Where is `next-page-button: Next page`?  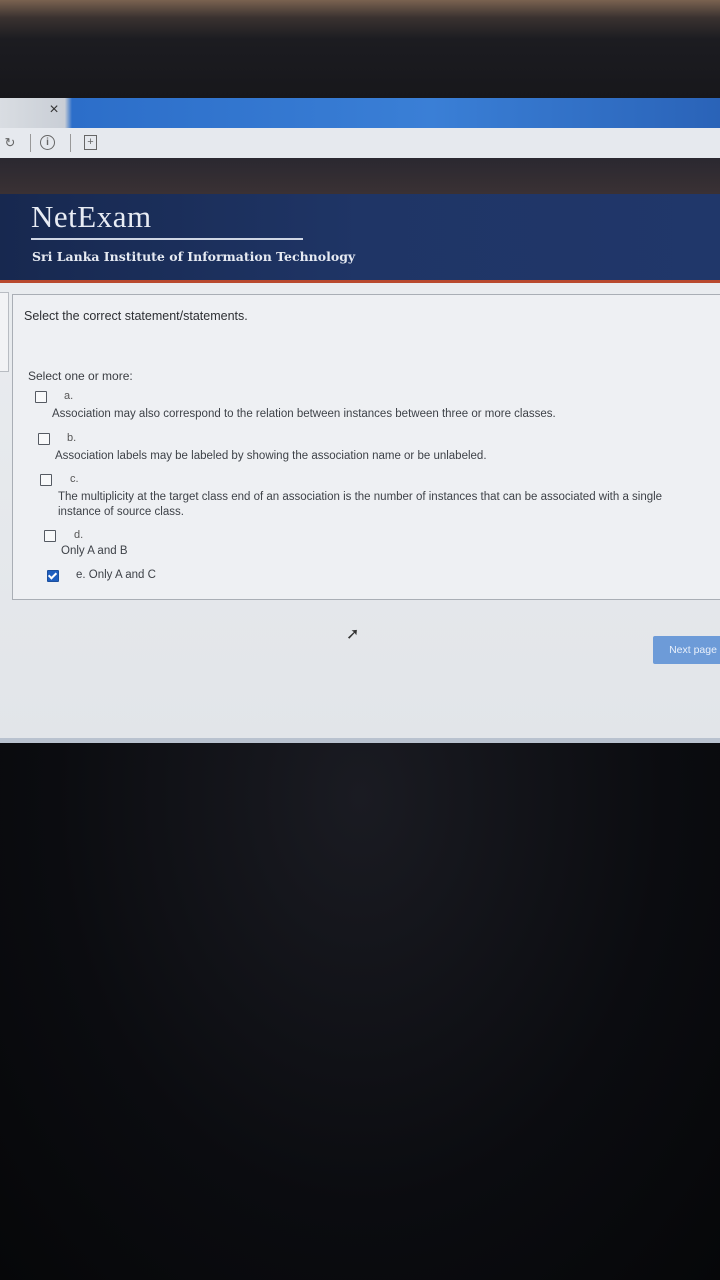 next-page-button: Next page is located at coordinates (686, 650).